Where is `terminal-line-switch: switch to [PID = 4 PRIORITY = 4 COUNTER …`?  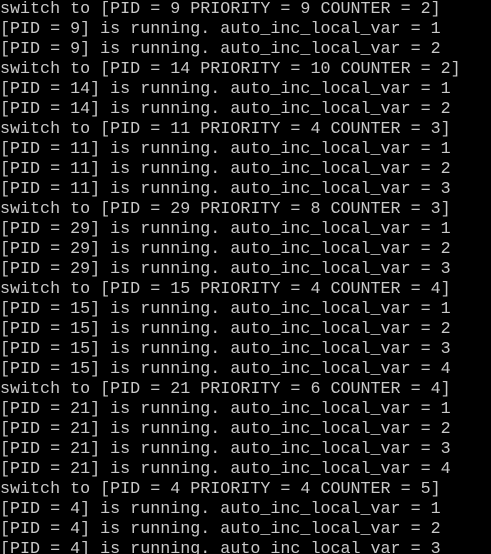
terminal-line-switch: switch to [PID = 4 PRIORITY = 4 COUNTER … is located at coordinates (220, 489).